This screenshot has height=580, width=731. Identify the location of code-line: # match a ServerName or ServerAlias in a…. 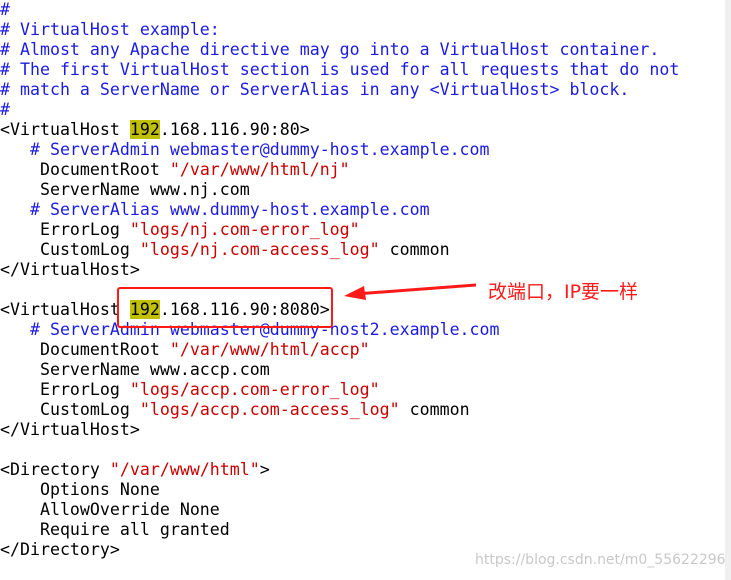
(339, 90).